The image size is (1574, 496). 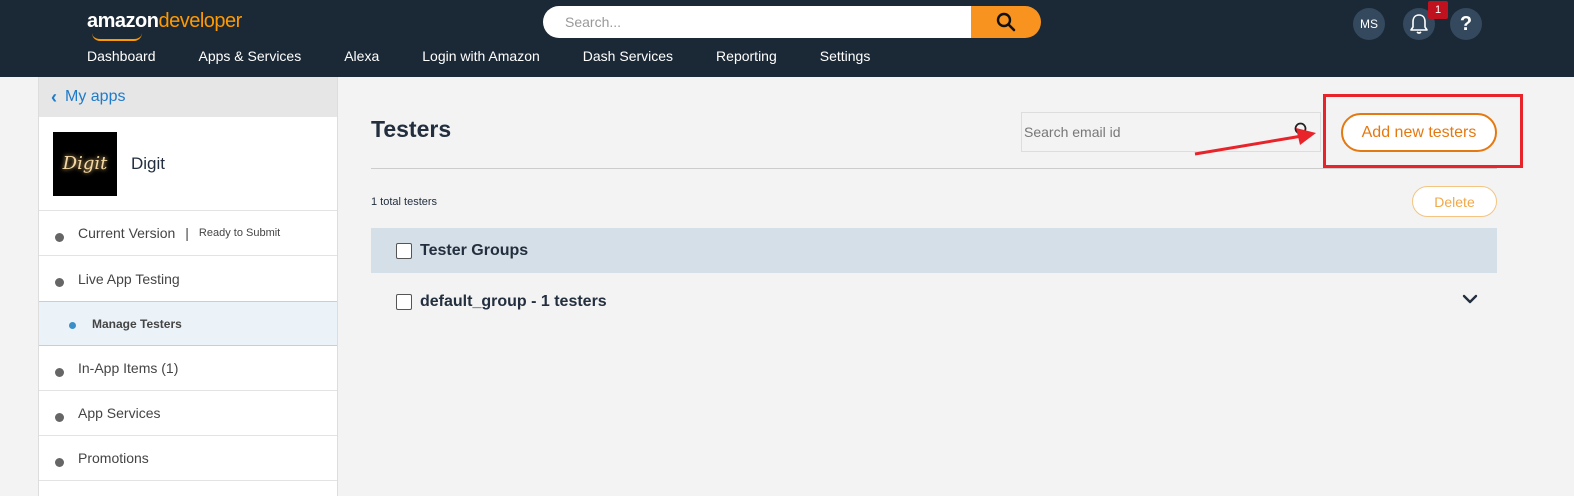 What do you see at coordinates (188, 164) in the screenshot?
I see `app-summary: Digit Digit` at bounding box center [188, 164].